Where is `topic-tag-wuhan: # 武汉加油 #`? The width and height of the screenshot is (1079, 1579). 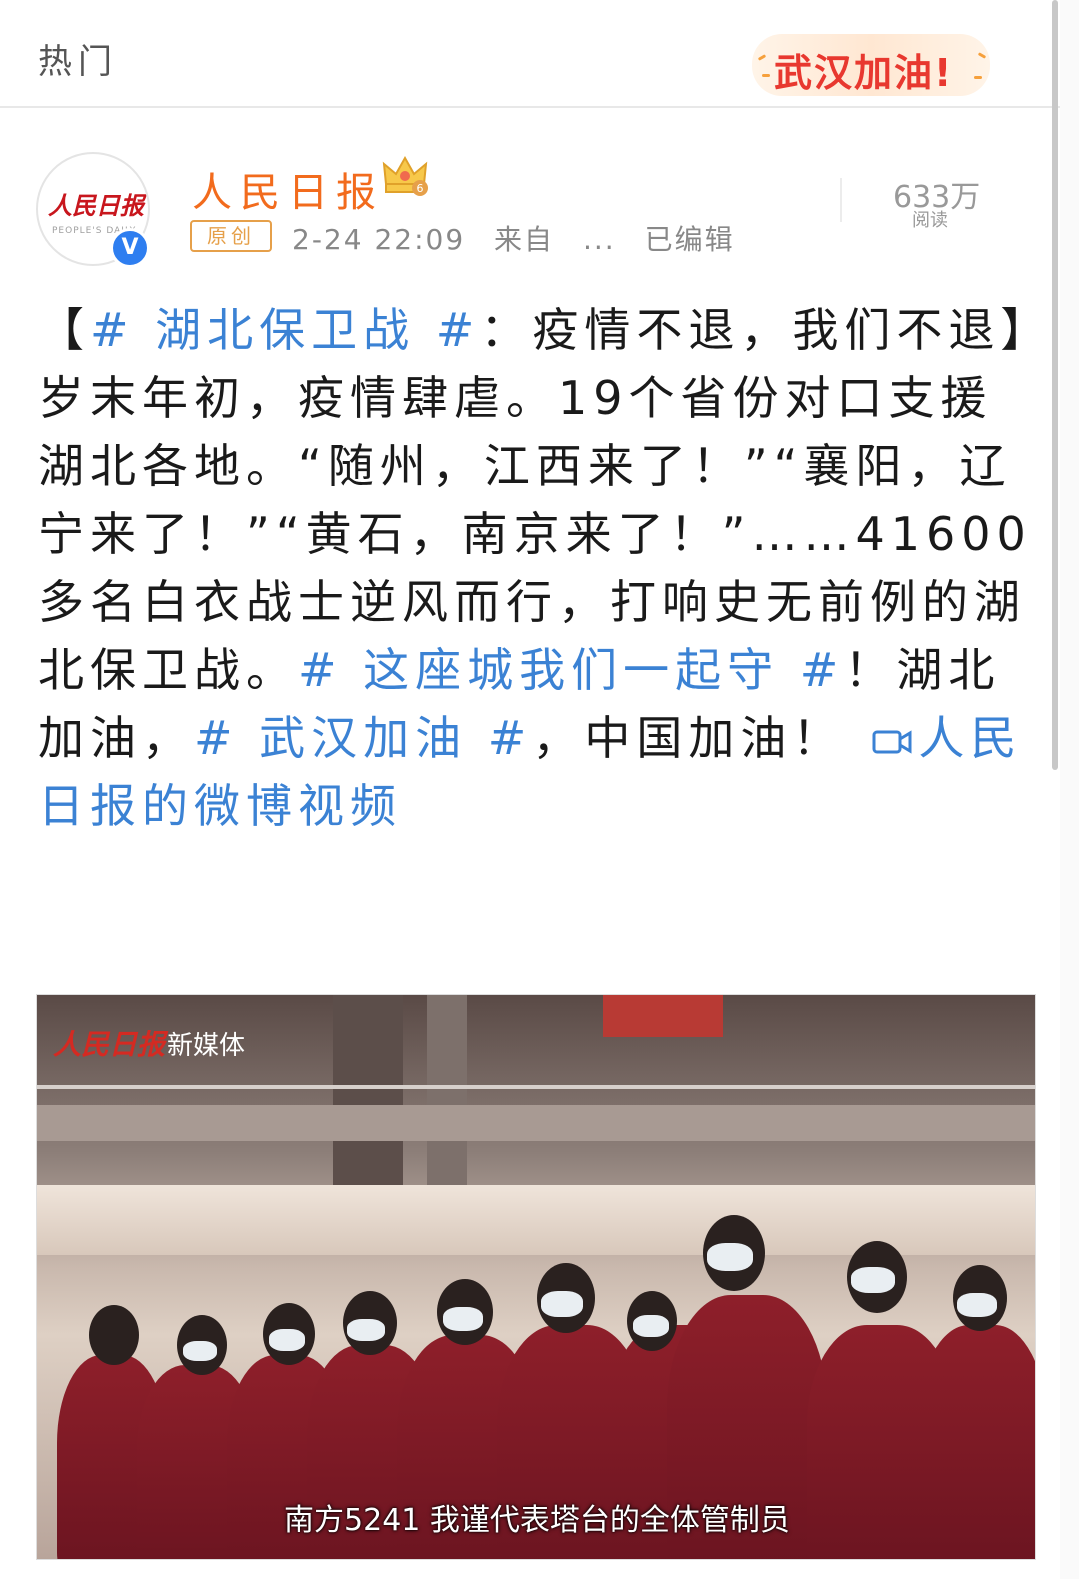 topic-tag-wuhan: # 武汉加油 # is located at coordinates (363, 738).